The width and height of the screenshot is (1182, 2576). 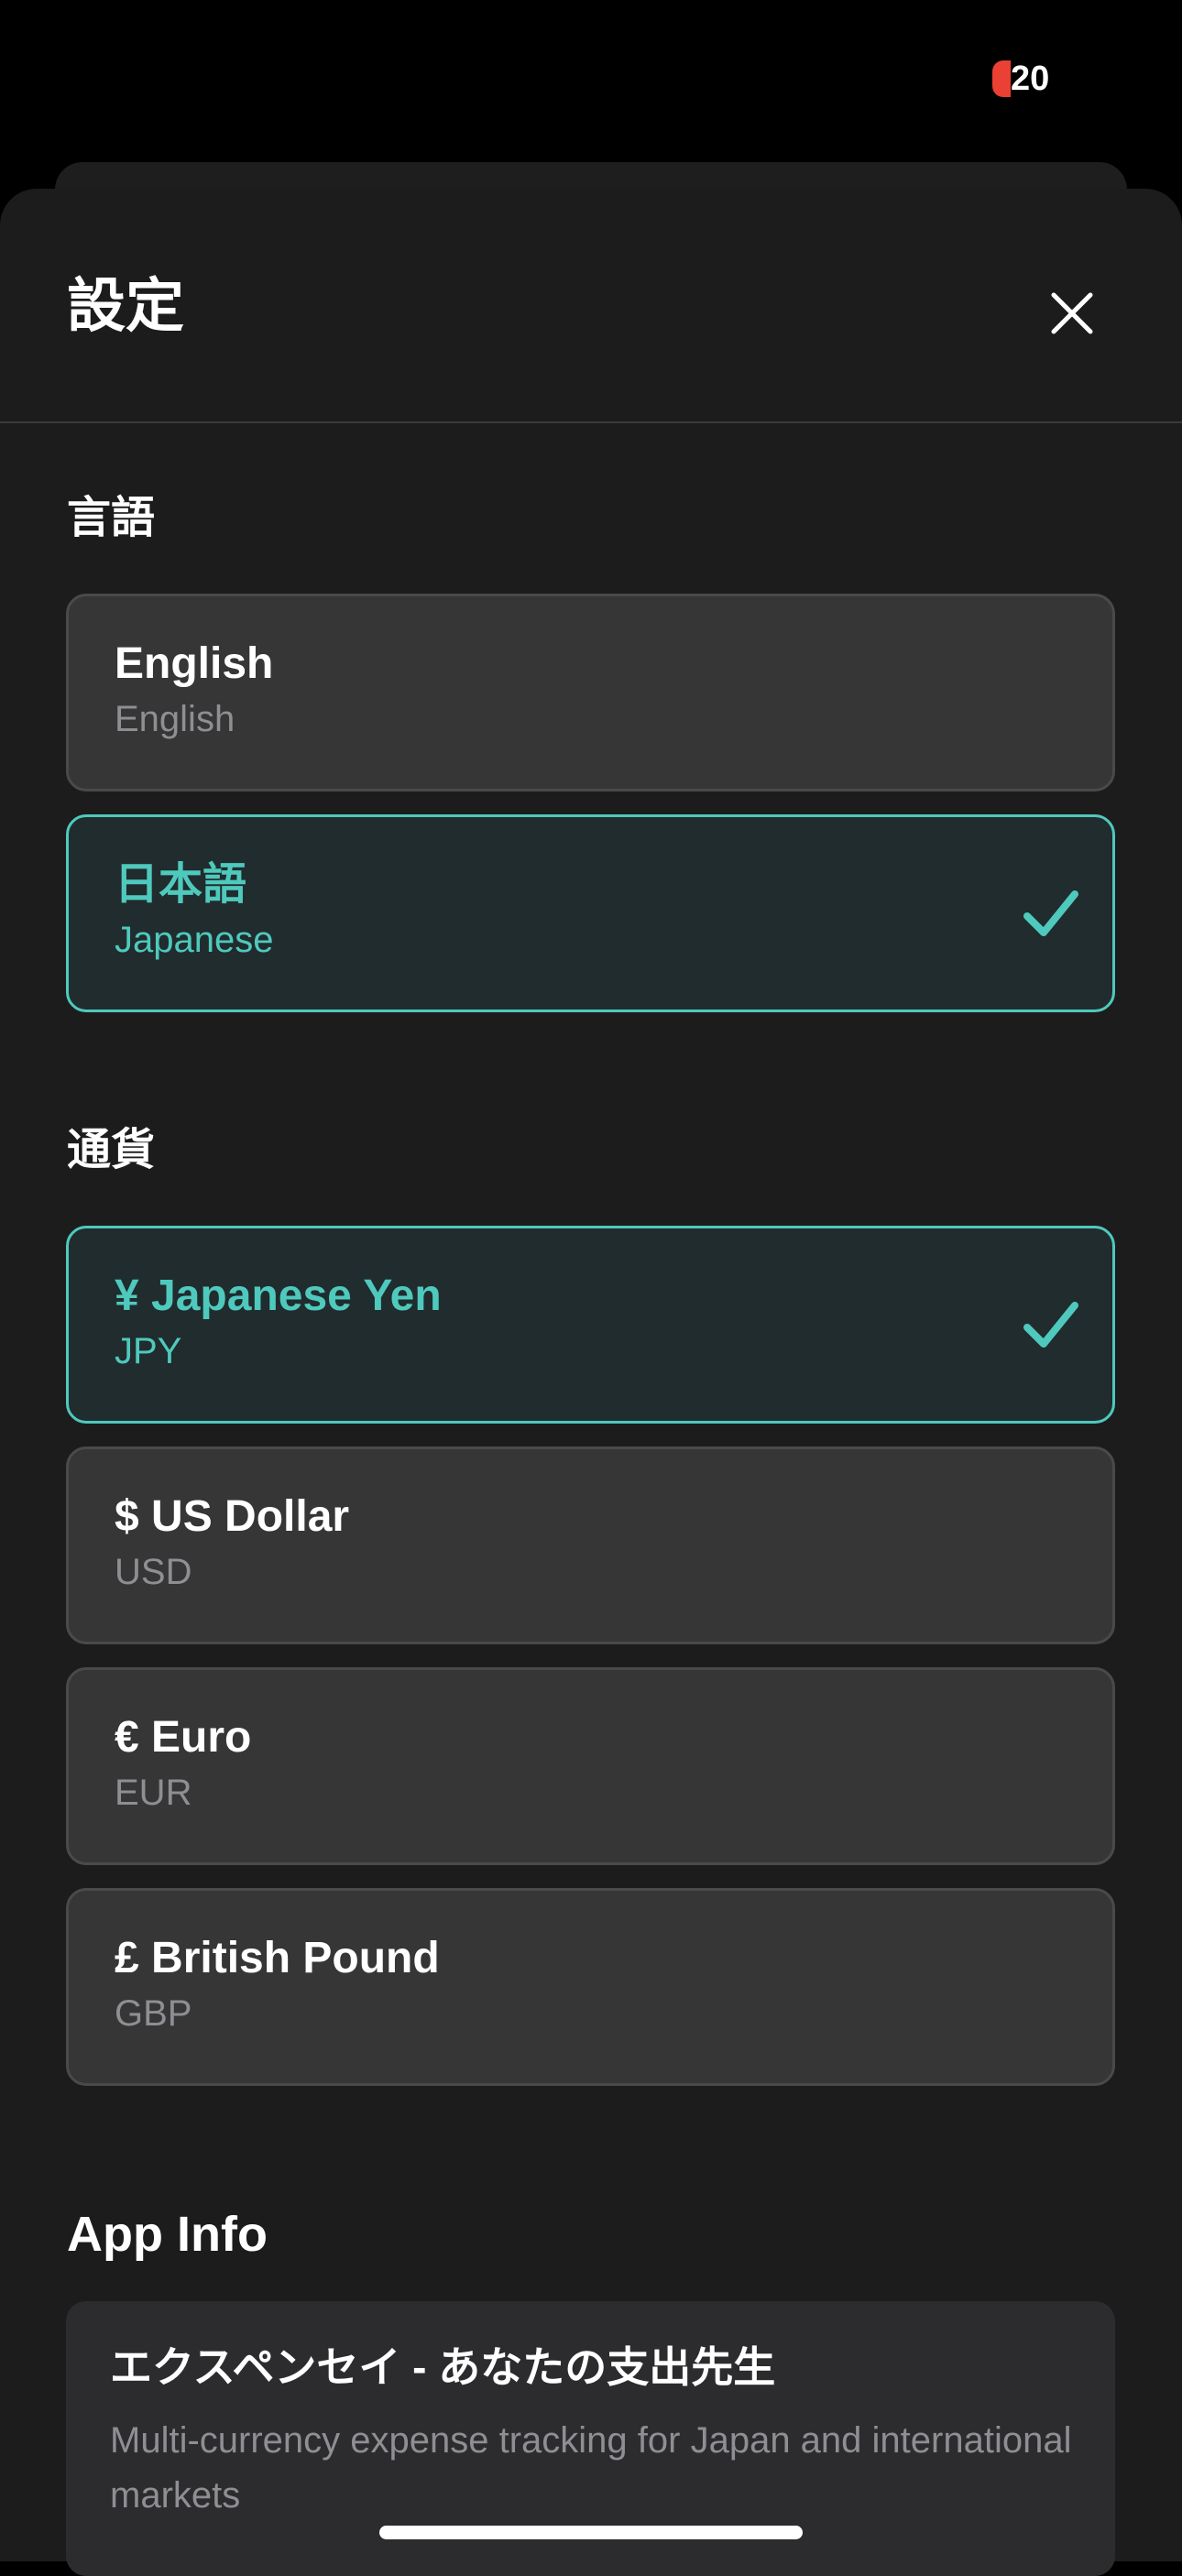 What do you see at coordinates (112, 1150) in the screenshot?
I see `currency-section-title: 通貨` at bounding box center [112, 1150].